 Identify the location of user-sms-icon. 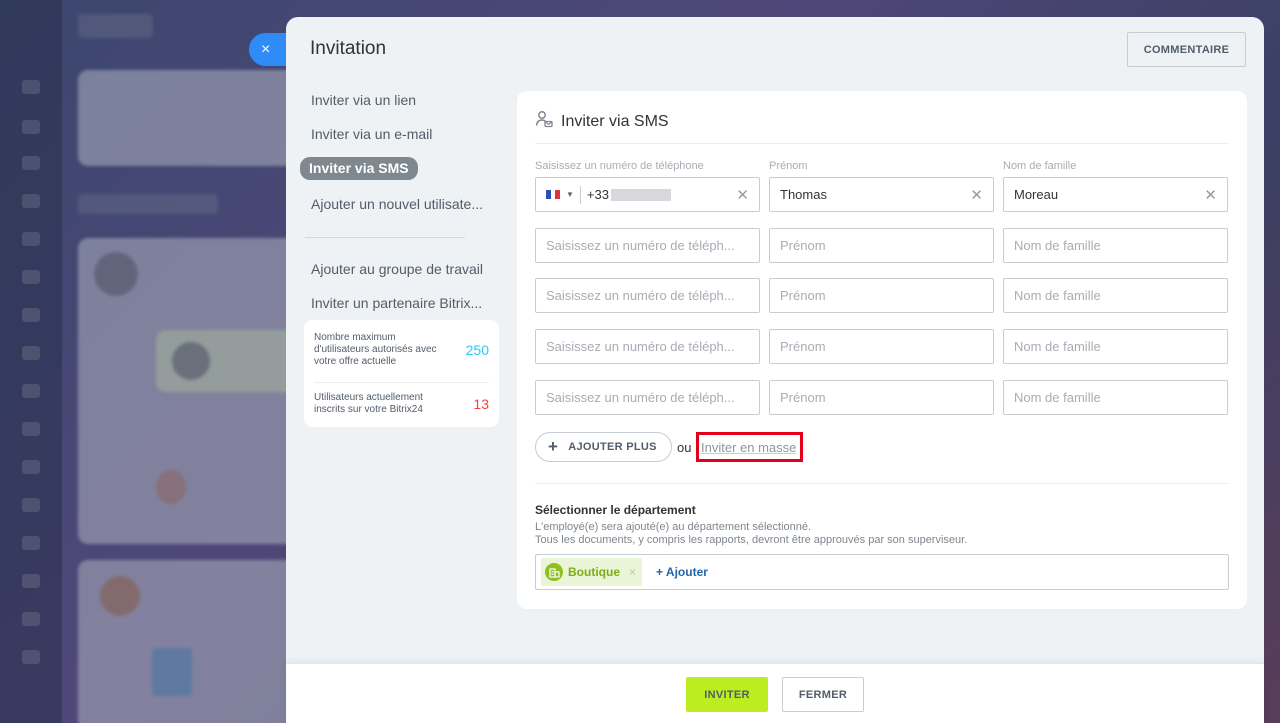
(544, 121).